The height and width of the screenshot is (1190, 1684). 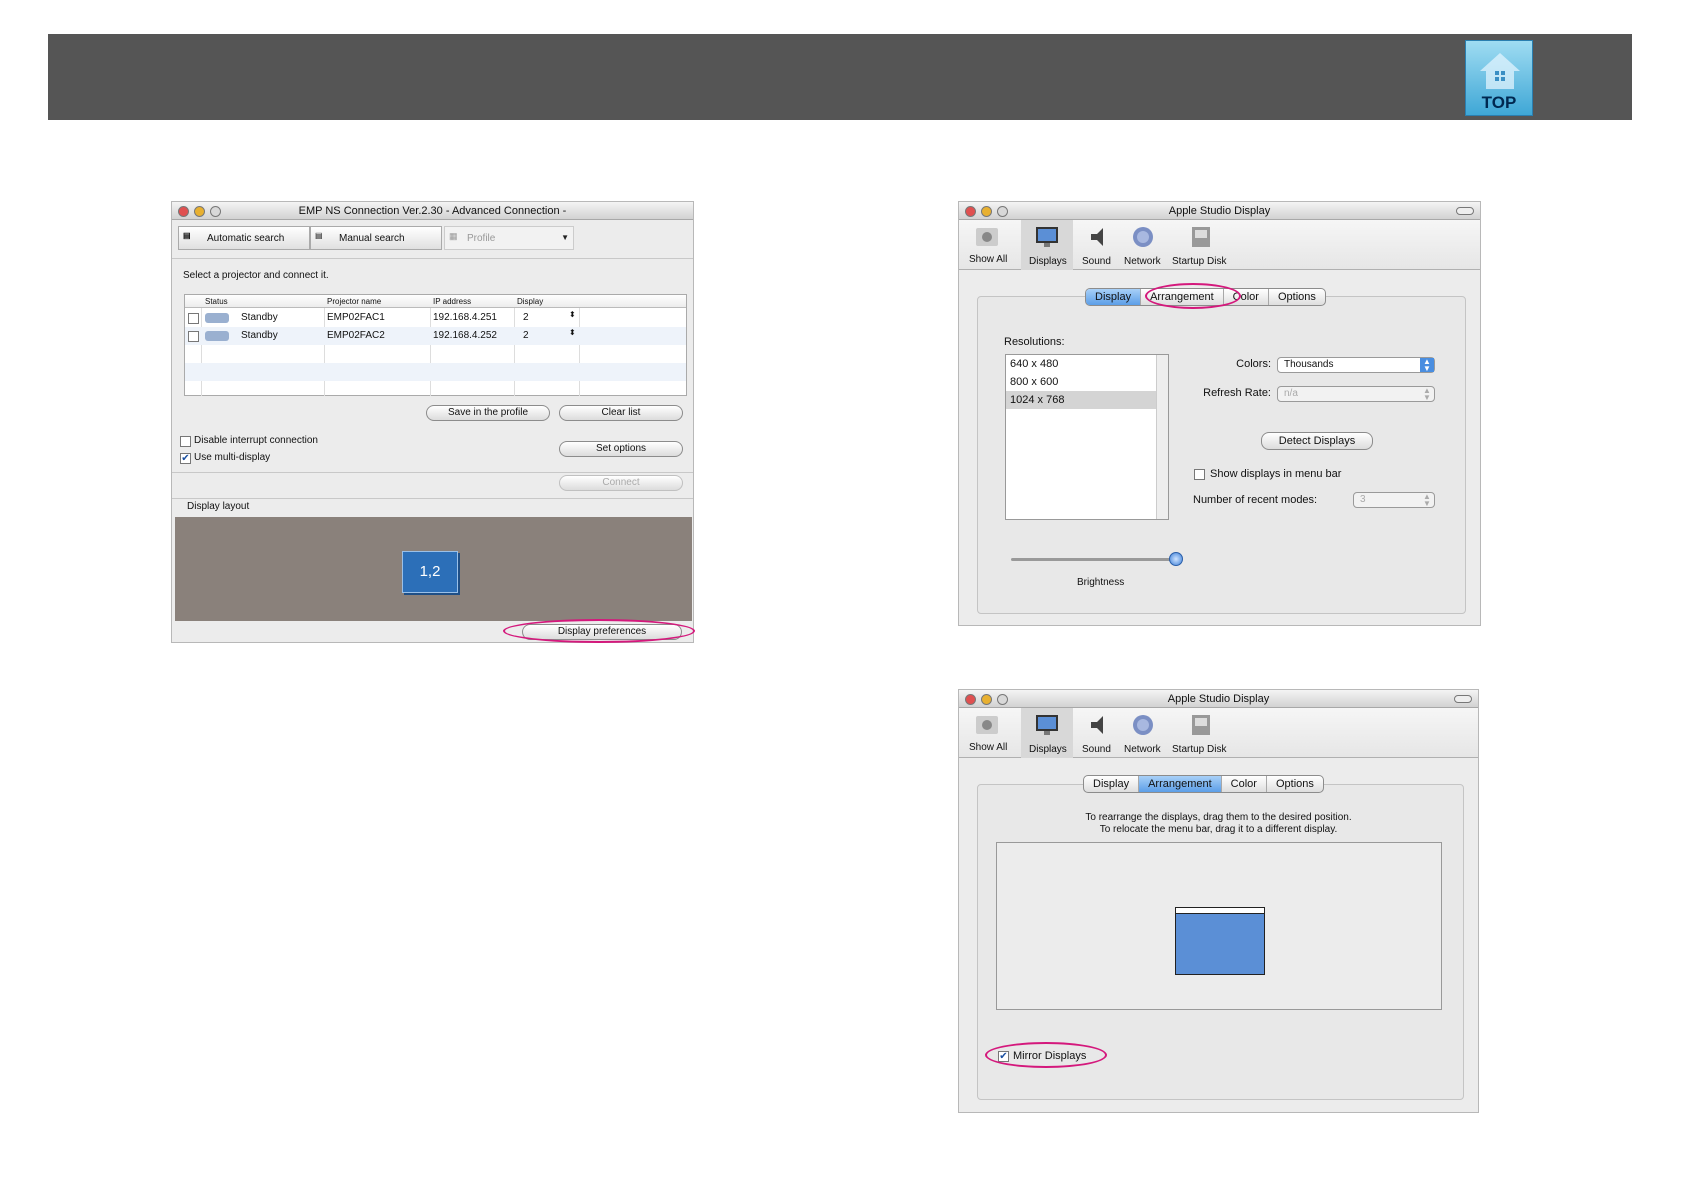 I want to click on show-in-menu-bar-label: Show displays in menu bar, so click(x=1276, y=474).